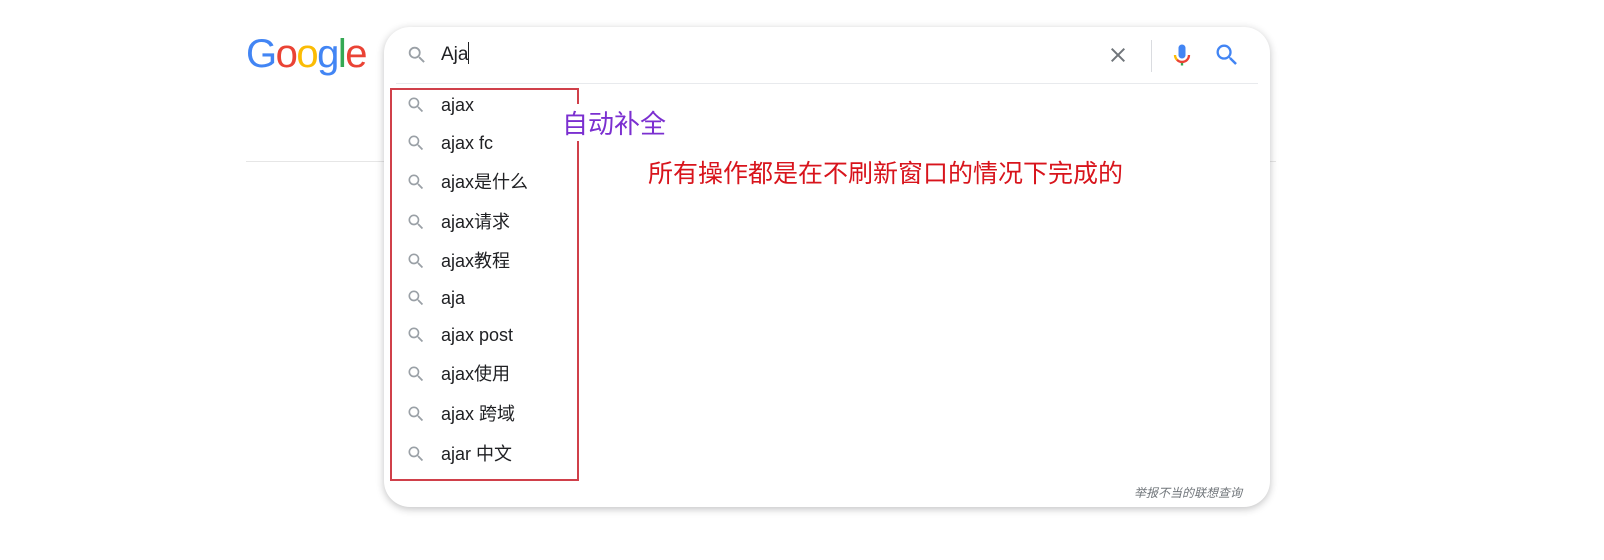 This screenshot has width=1604, height=560. Describe the element at coordinates (342, 54) in the screenshot. I see `logo-letter: l` at that location.